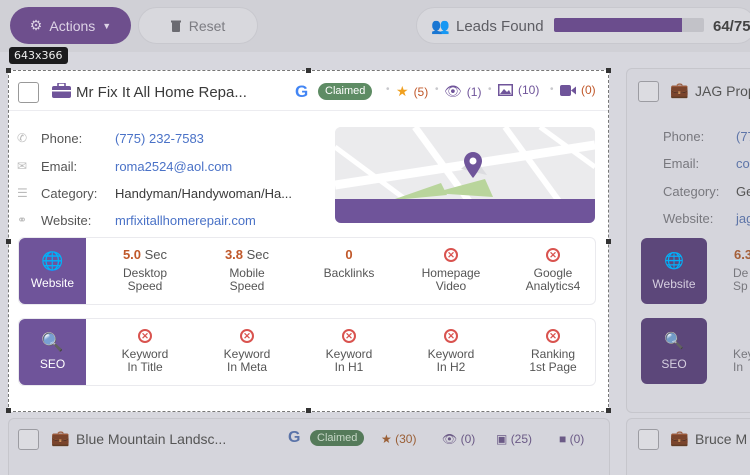 The height and width of the screenshot is (475, 750). I want to click on mobile-speed-value: 3.8 Sec, so click(247, 254).